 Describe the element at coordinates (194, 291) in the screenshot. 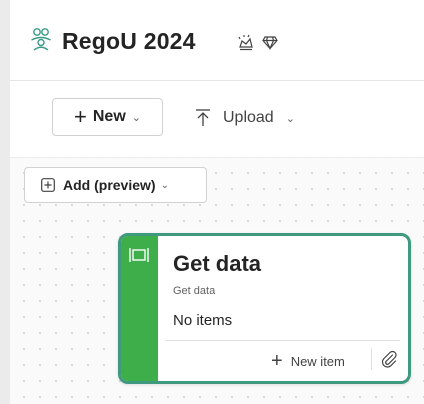

I see `card-subtitle: Get data` at that location.